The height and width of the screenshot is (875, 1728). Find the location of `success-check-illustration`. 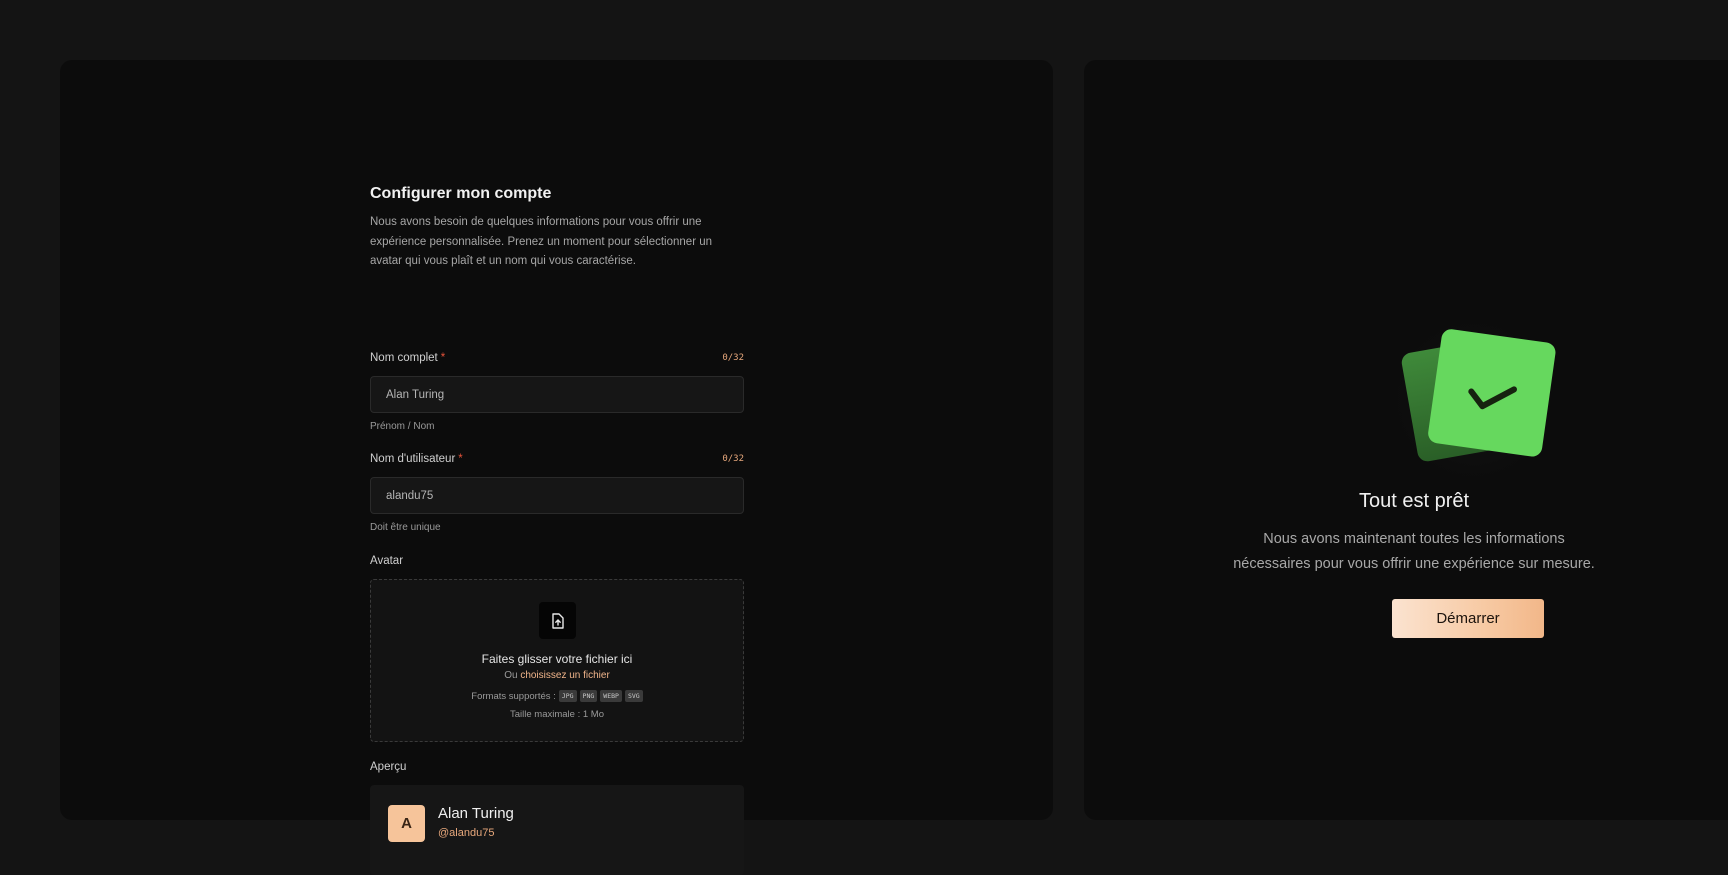

success-check-illustration is located at coordinates (1474, 397).